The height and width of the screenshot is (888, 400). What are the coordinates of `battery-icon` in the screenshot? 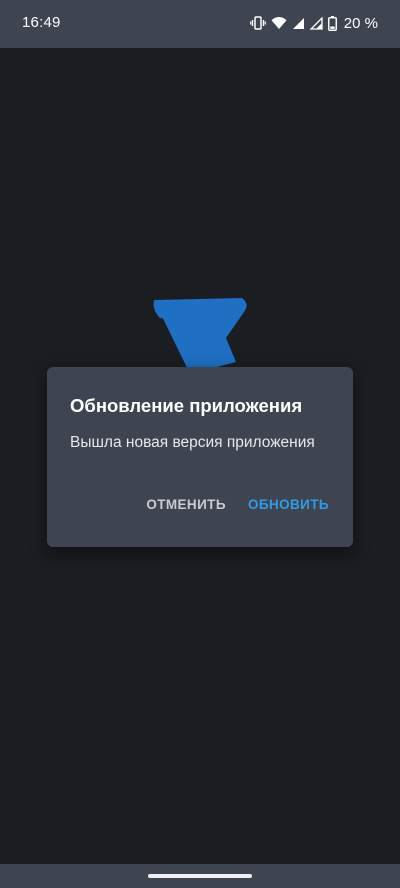 It's located at (332, 23).